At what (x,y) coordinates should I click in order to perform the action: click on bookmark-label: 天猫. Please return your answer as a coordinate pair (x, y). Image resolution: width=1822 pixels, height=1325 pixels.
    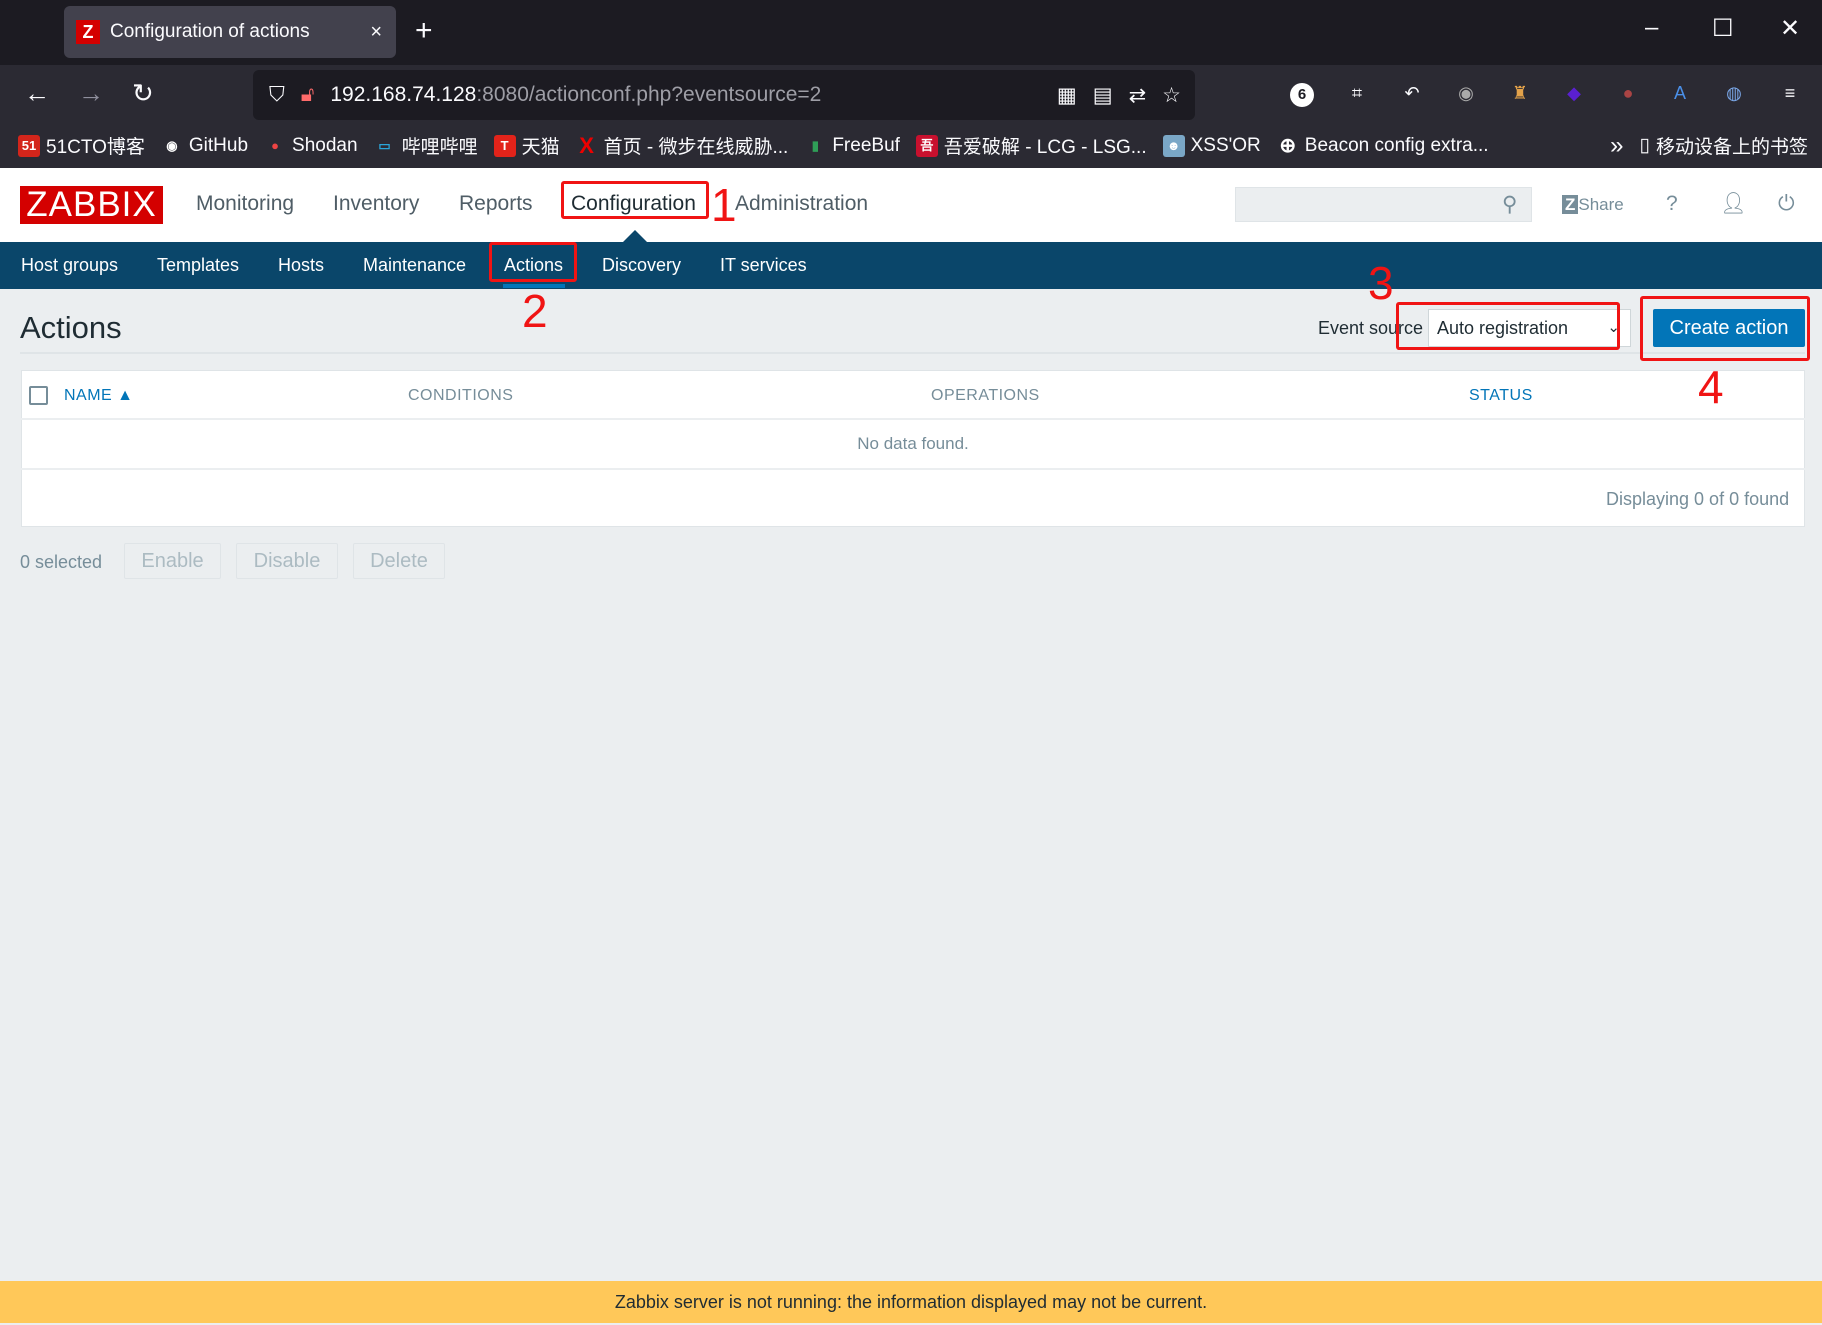
    Looking at the image, I should click on (540, 147).